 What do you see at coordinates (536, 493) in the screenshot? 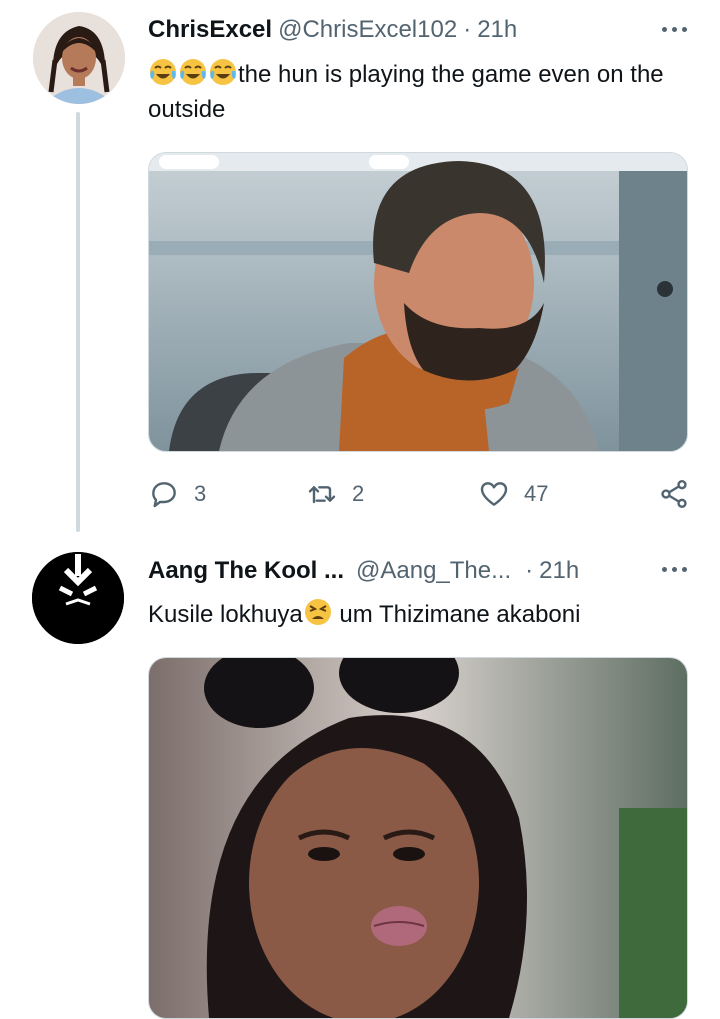
I see `like-count: 47` at bounding box center [536, 493].